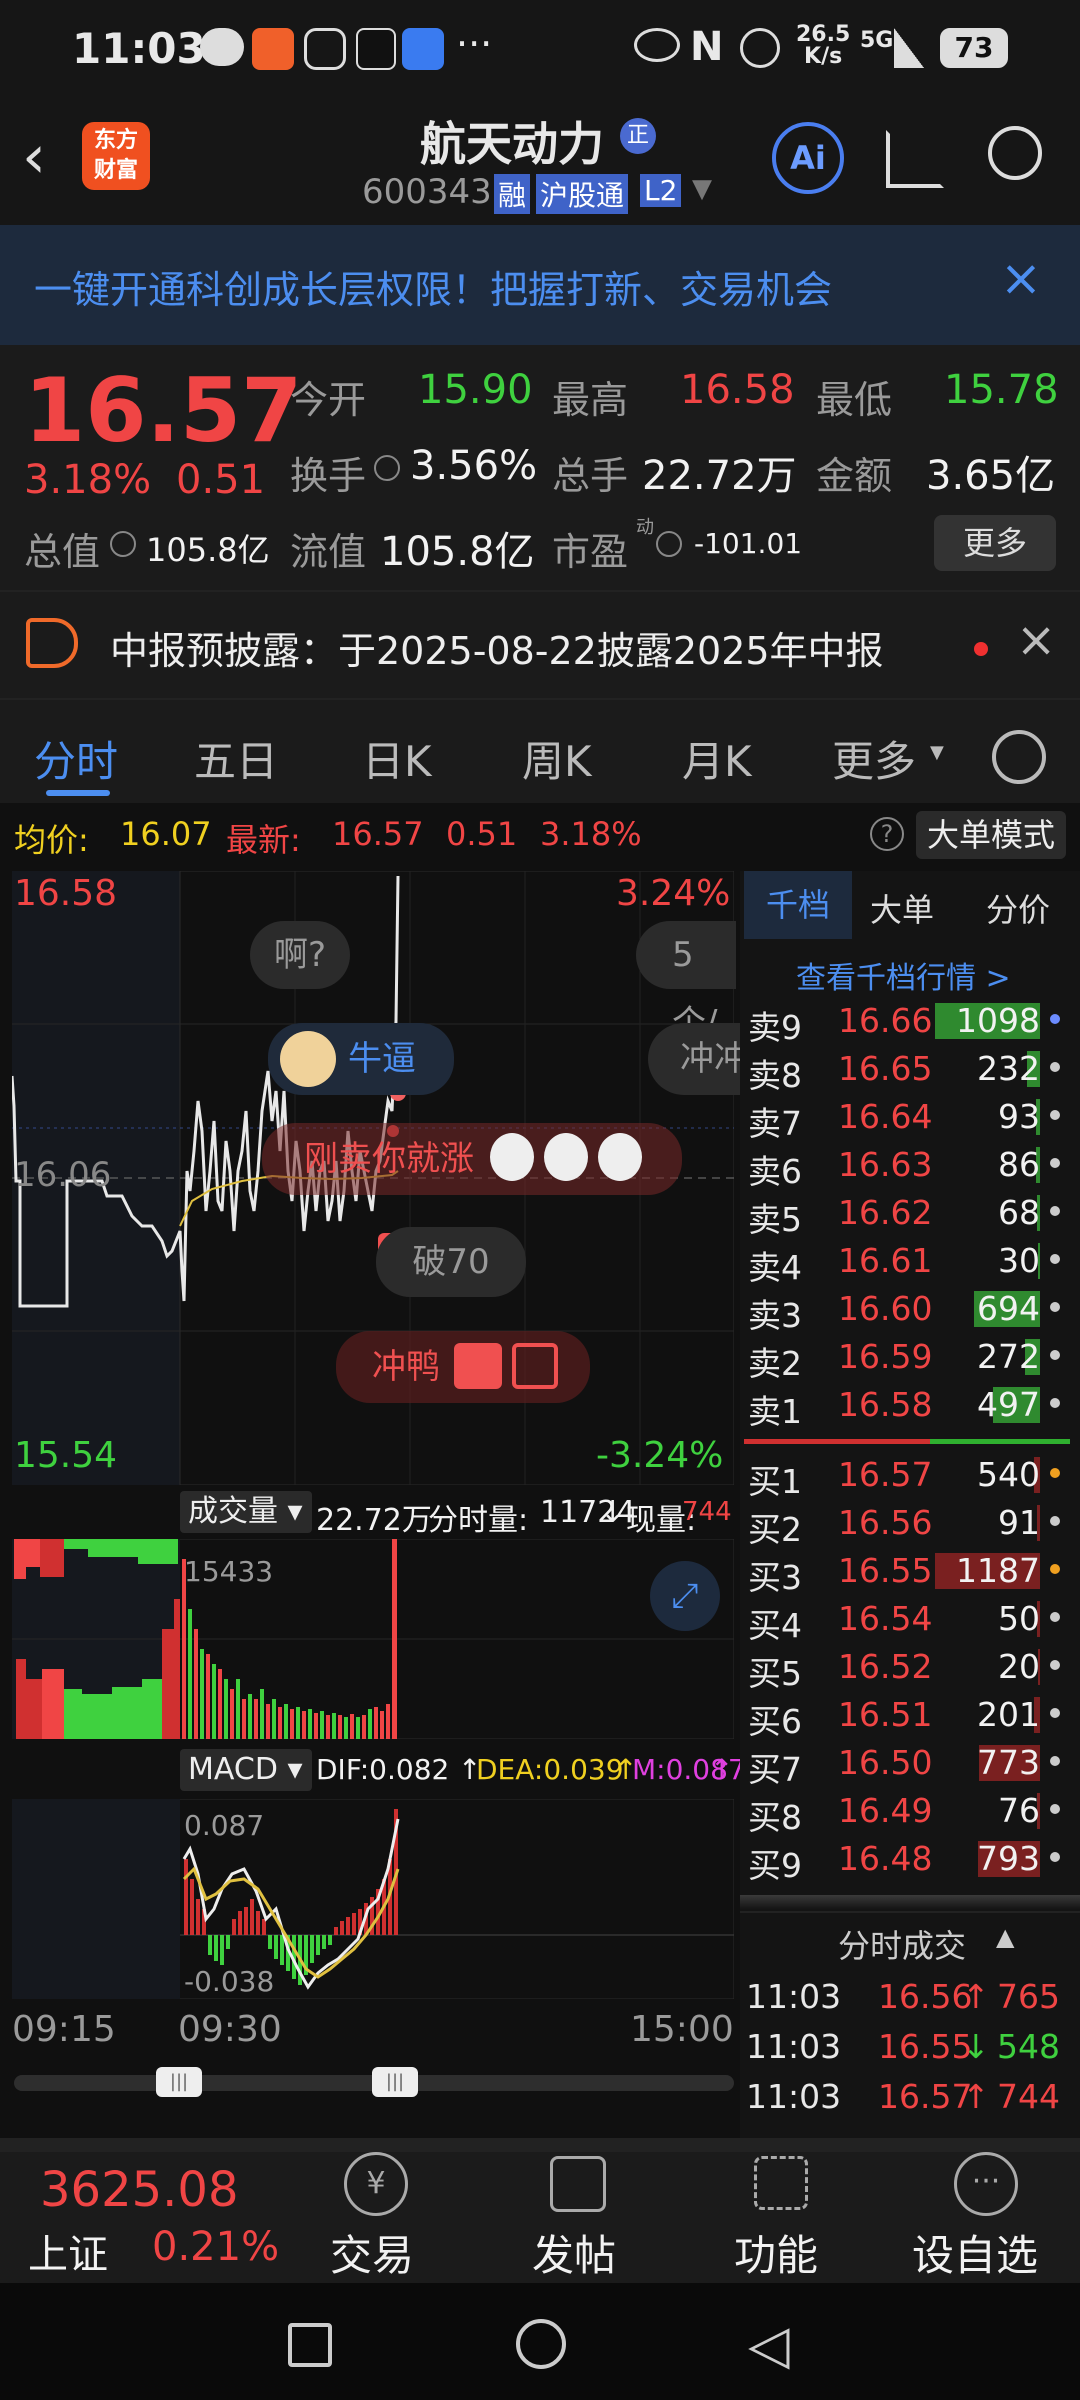 The width and height of the screenshot is (1080, 2400). Describe the element at coordinates (905, 2048) in the screenshot. I see `trade-row: 11:03 16.55 ↓ 548` at that location.